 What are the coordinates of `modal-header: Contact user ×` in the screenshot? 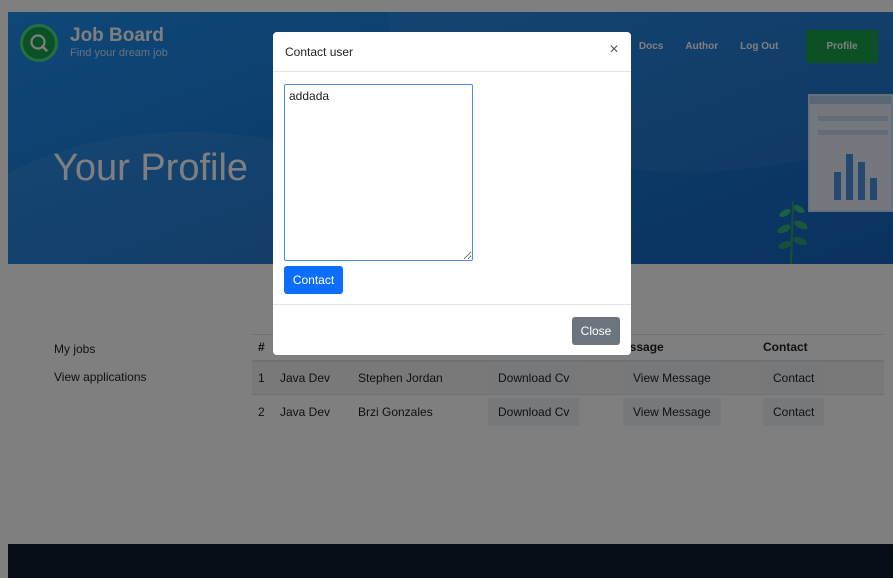 It's located at (452, 52).